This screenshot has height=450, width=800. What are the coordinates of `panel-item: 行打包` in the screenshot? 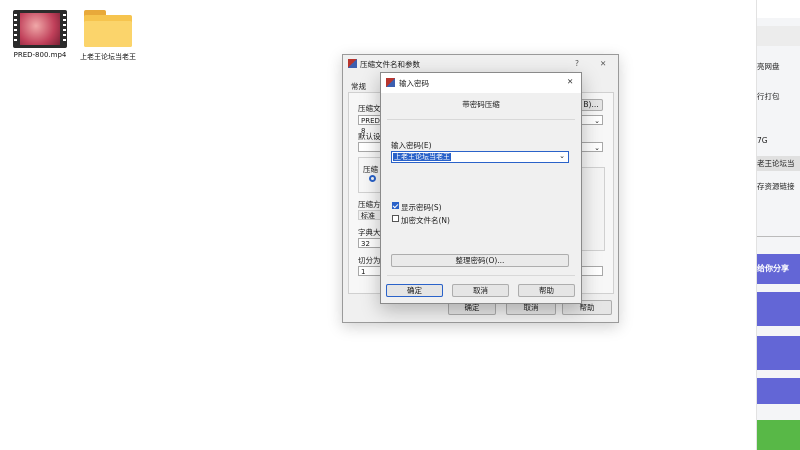 It's located at (778, 96).